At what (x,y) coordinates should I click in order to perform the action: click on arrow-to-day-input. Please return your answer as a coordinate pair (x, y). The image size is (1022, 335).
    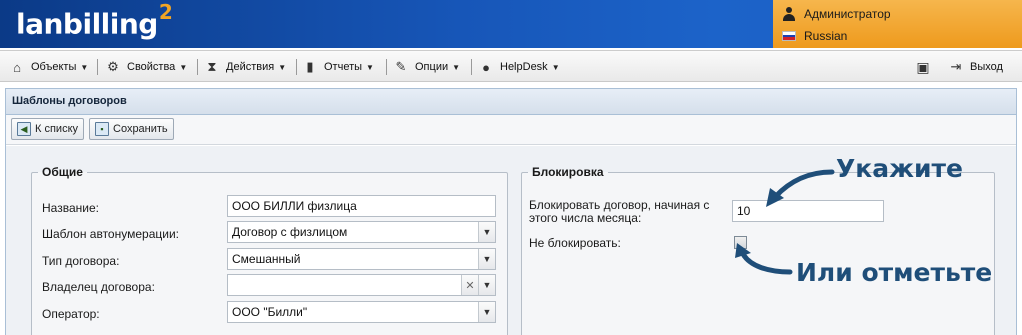
    Looking at the image, I should click on (803, 184).